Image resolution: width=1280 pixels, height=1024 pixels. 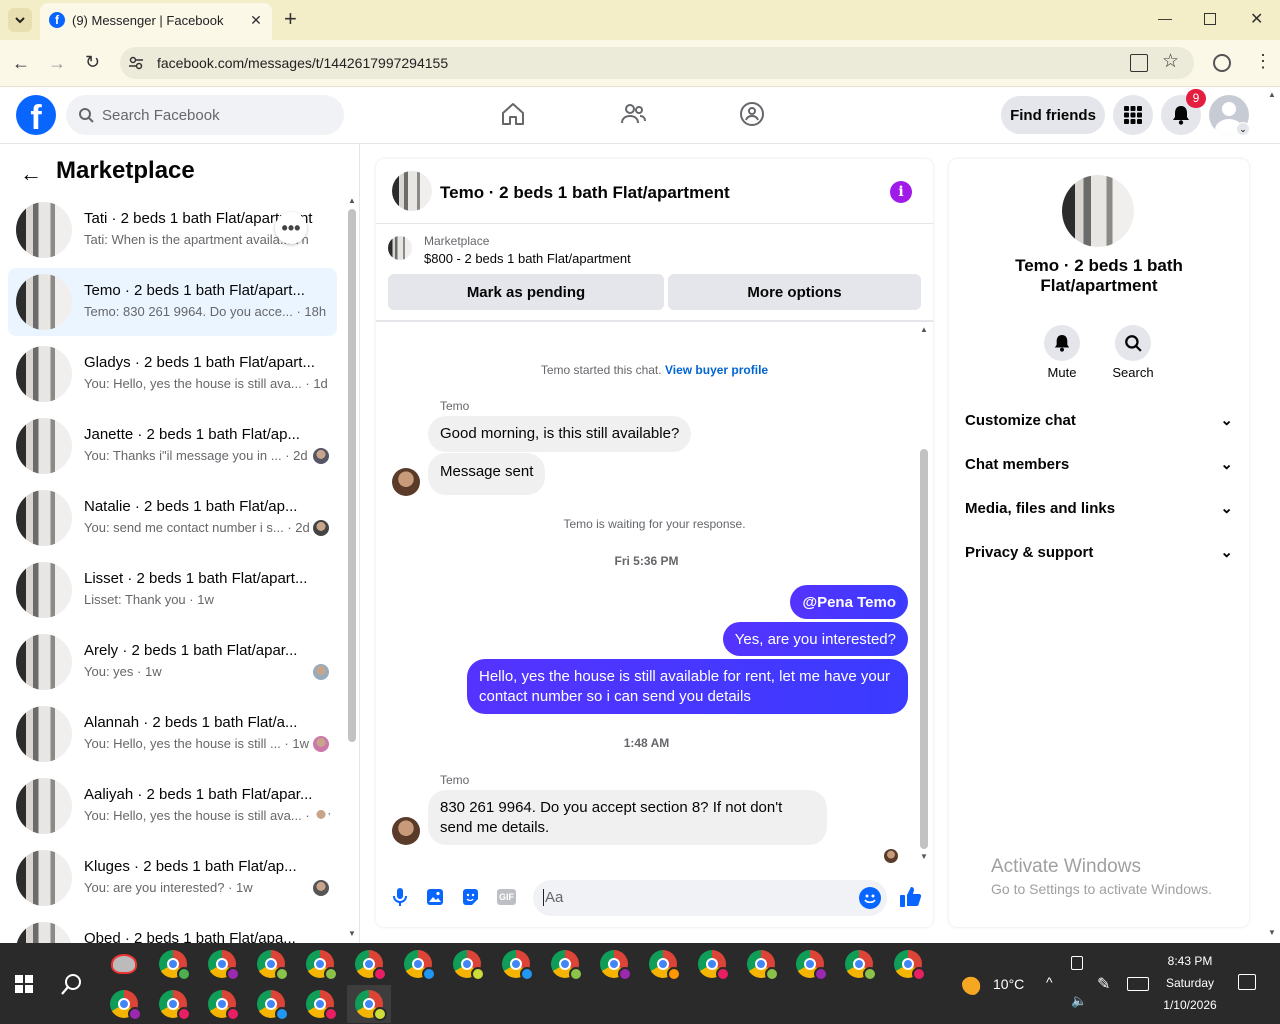 I want to click on url-text: facebook.com/messages/t/1442617997294155, so click(x=302, y=63).